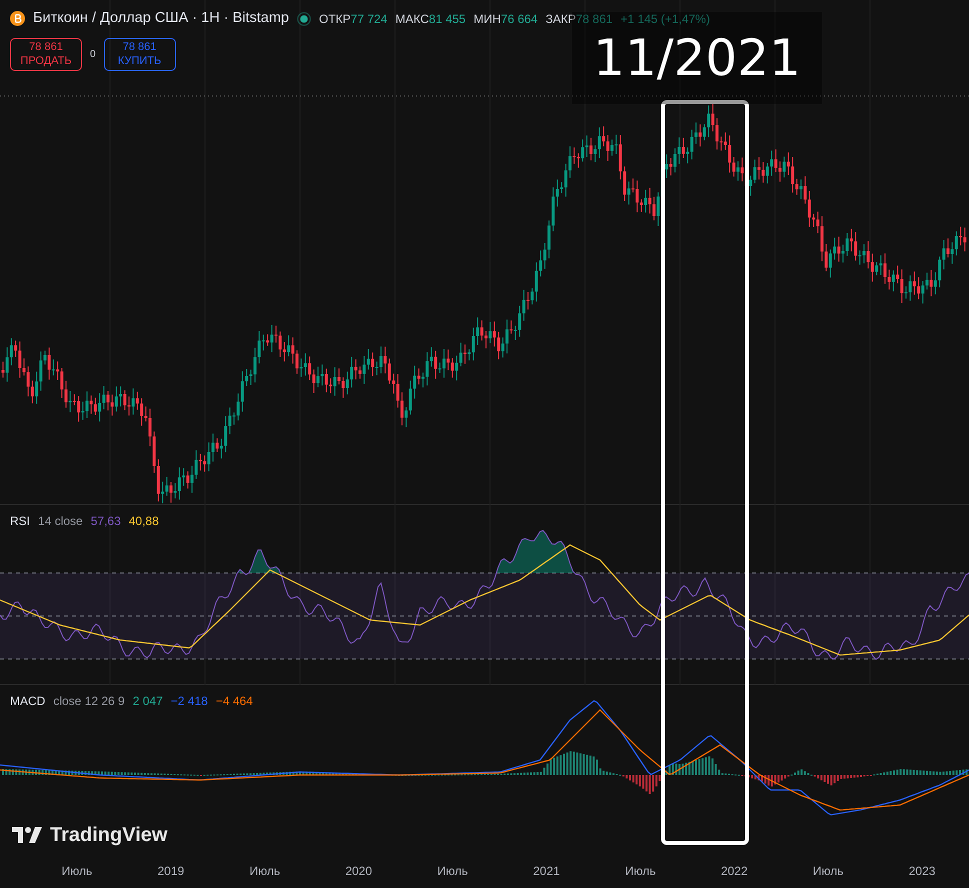 Image resolution: width=969 pixels, height=888 pixels. Describe the element at coordinates (519, 19) in the screenshot. I see `ohlc-value: 76 664` at that location.